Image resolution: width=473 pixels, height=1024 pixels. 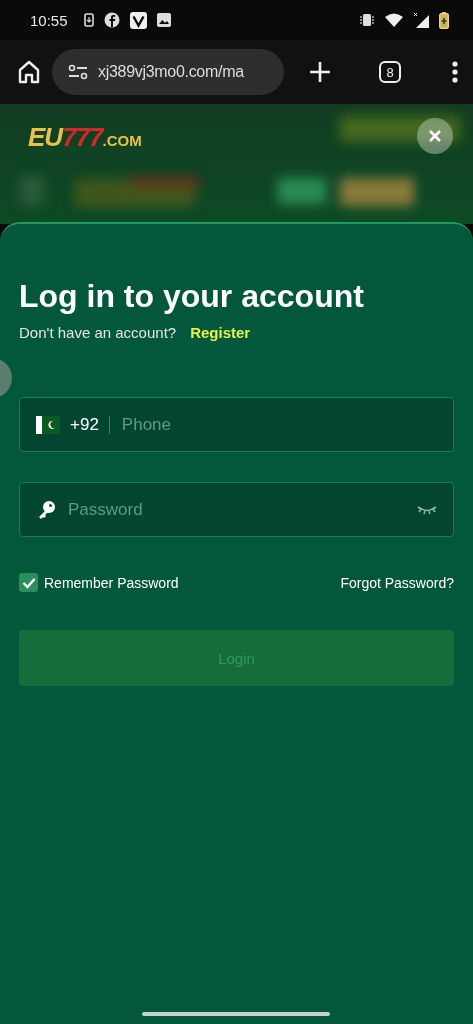 I want to click on vibrate-icon, so click(x=367, y=20).